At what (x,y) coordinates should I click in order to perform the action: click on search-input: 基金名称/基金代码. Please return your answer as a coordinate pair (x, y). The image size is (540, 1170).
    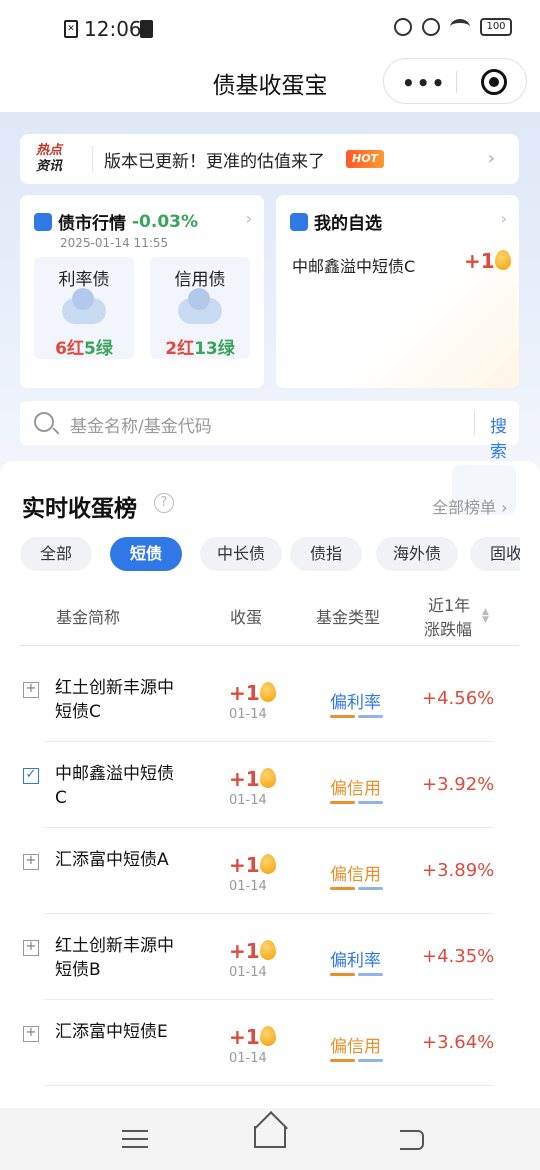
    Looking at the image, I should click on (141, 424).